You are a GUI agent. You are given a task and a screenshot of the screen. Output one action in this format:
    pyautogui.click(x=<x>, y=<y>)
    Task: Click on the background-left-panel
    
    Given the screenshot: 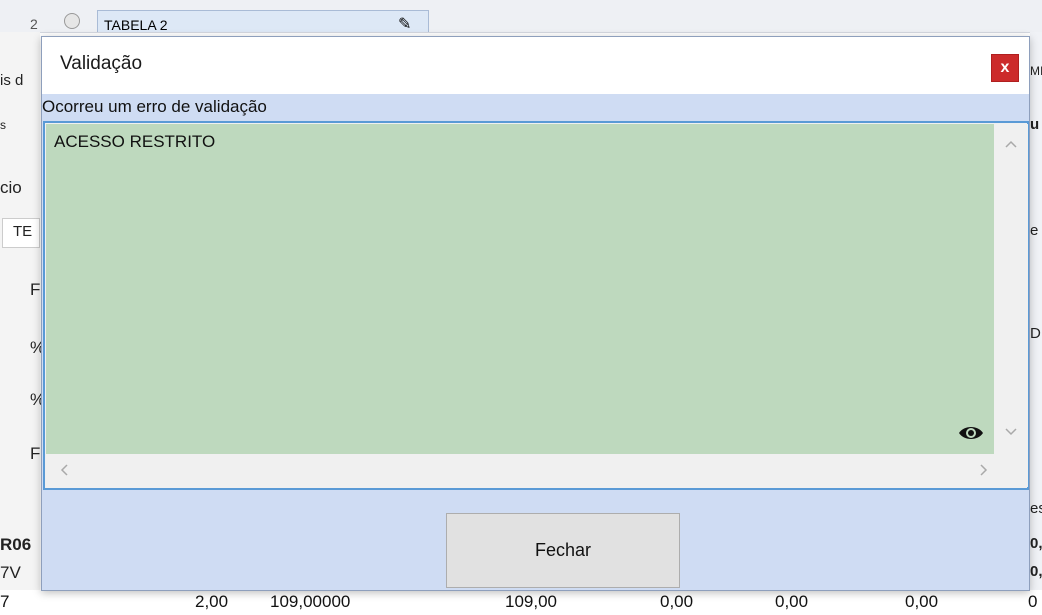 What is the action you would take?
    pyautogui.click(x=20, y=323)
    